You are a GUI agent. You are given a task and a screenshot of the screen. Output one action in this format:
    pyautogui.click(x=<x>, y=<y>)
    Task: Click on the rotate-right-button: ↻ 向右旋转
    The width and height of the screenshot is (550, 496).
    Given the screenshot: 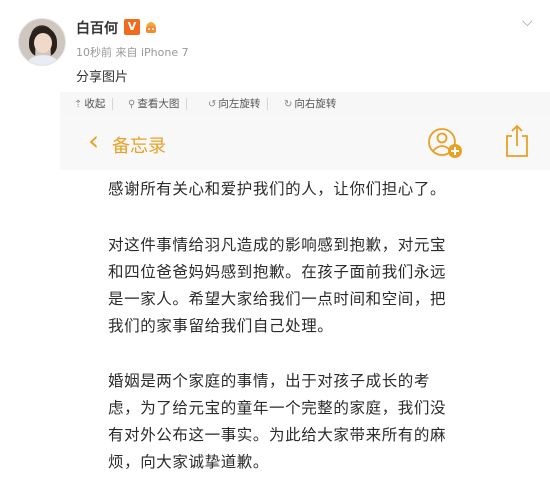 What is the action you would take?
    pyautogui.click(x=310, y=104)
    